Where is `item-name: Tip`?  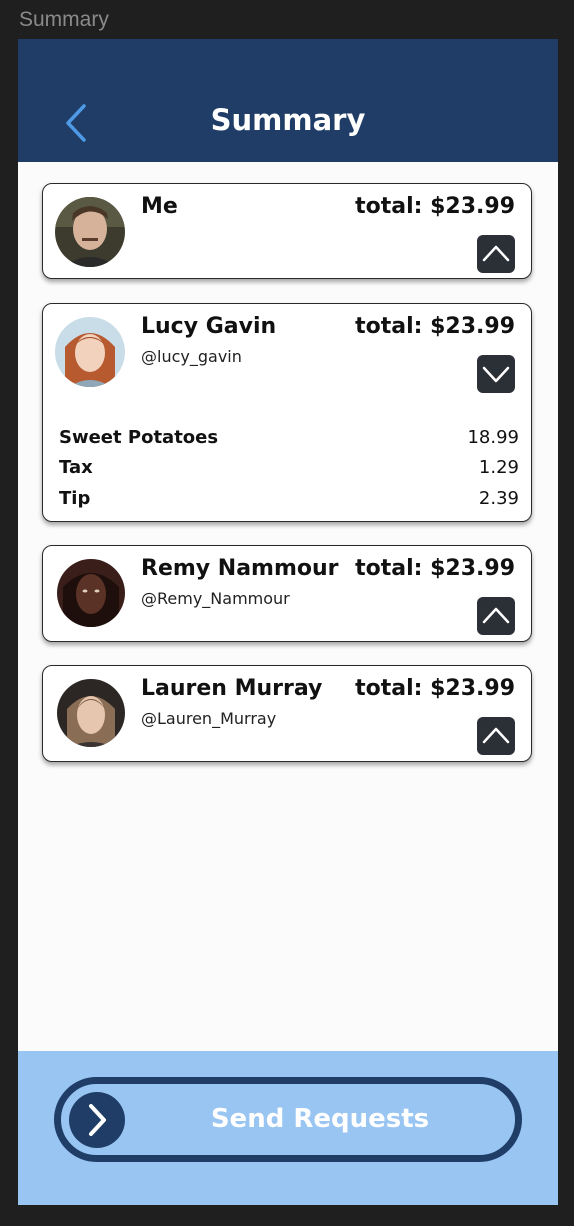 item-name: Tip is located at coordinates (75, 498).